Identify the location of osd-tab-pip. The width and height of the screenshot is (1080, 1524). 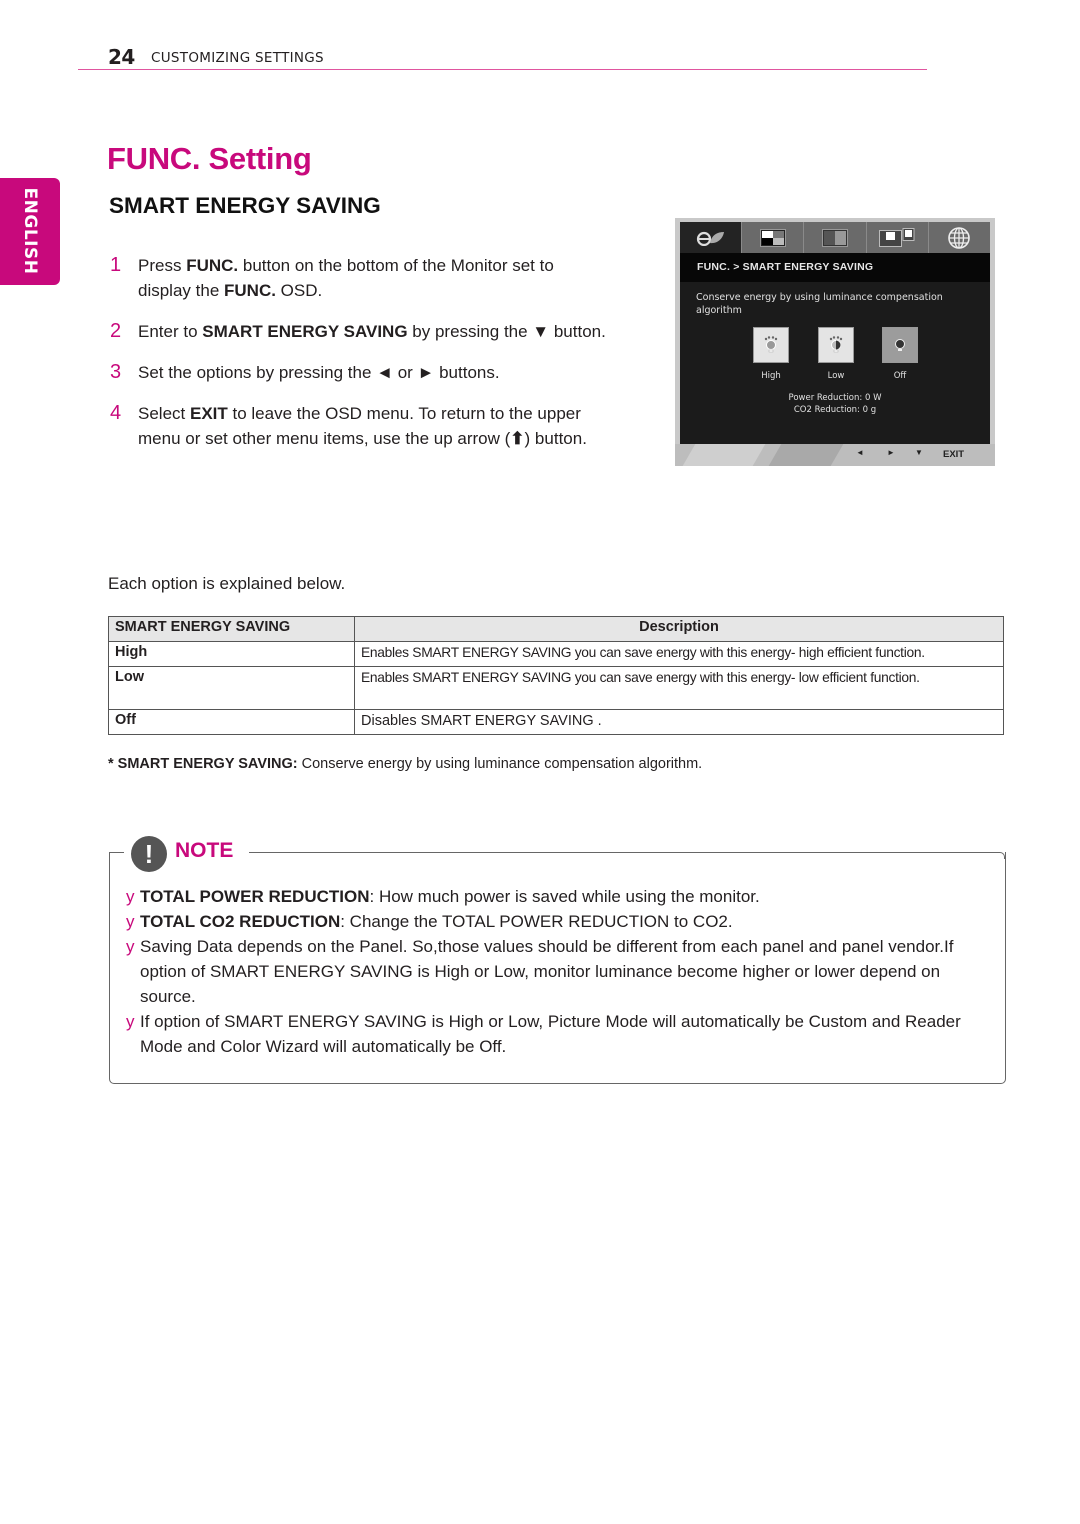
(898, 237).